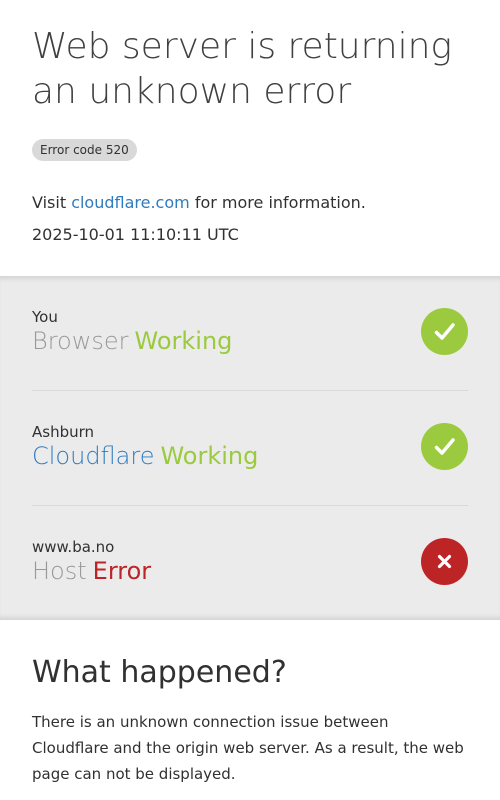  What do you see at coordinates (45, 317) in the screenshot?
I see `status-location: You` at bounding box center [45, 317].